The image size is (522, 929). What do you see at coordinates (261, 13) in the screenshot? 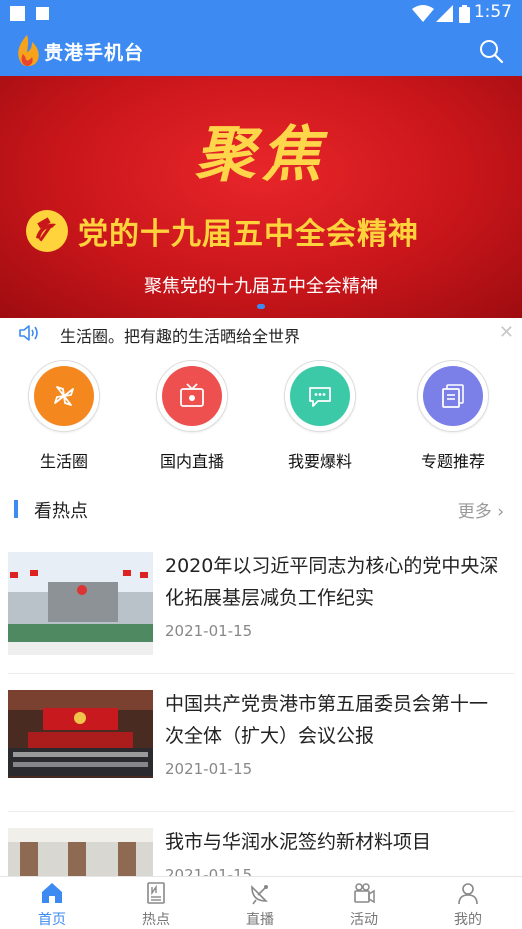
I see `status-bar: 1:57` at bounding box center [261, 13].